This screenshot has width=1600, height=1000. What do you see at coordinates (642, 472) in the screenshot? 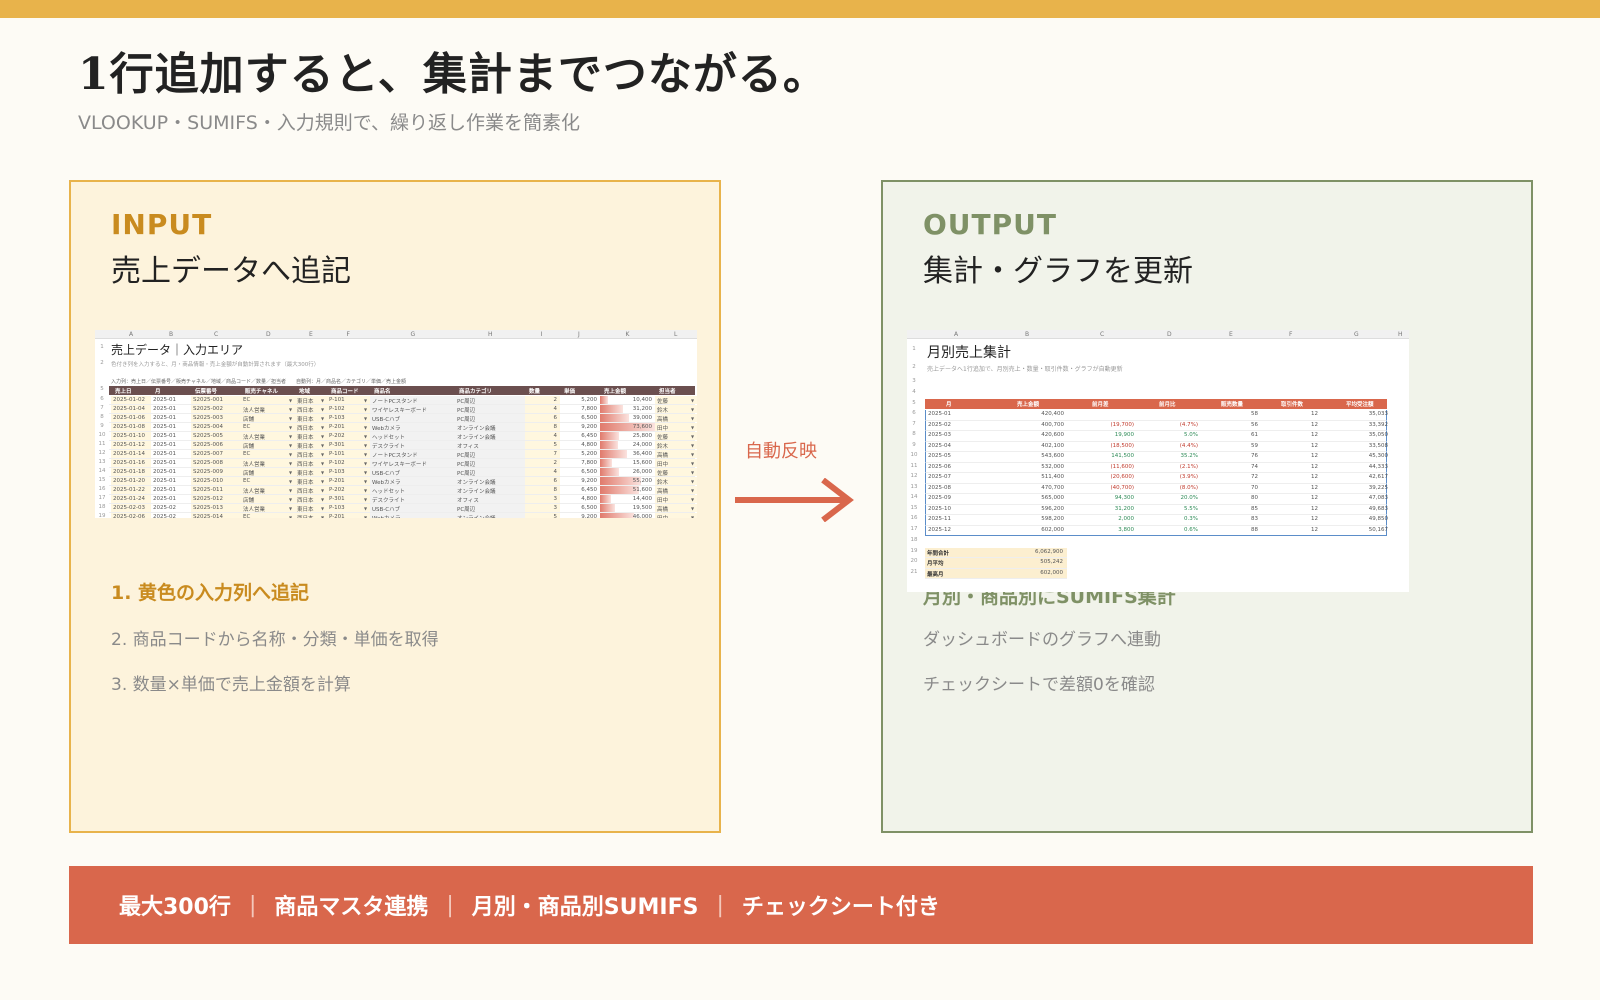
I see `table-cell: 26,000` at bounding box center [642, 472].